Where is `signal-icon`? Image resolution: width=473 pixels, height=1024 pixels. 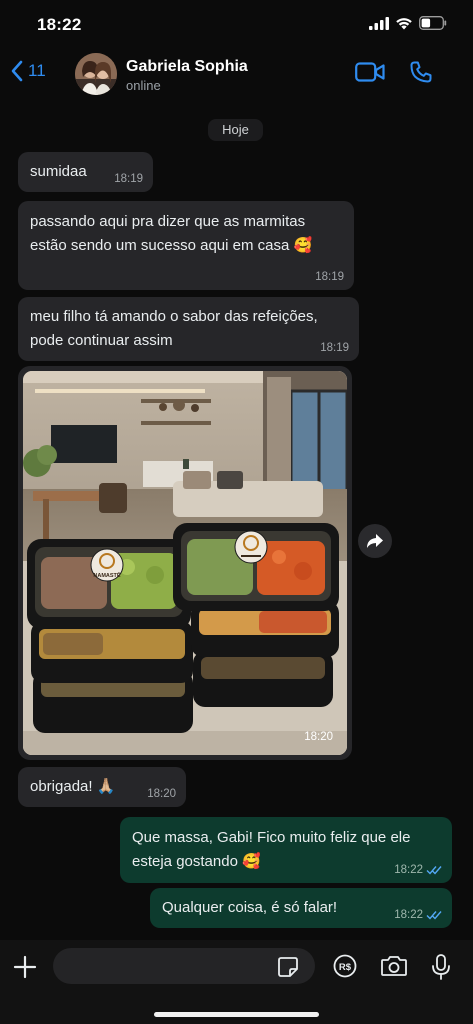 signal-icon is located at coordinates (379, 23).